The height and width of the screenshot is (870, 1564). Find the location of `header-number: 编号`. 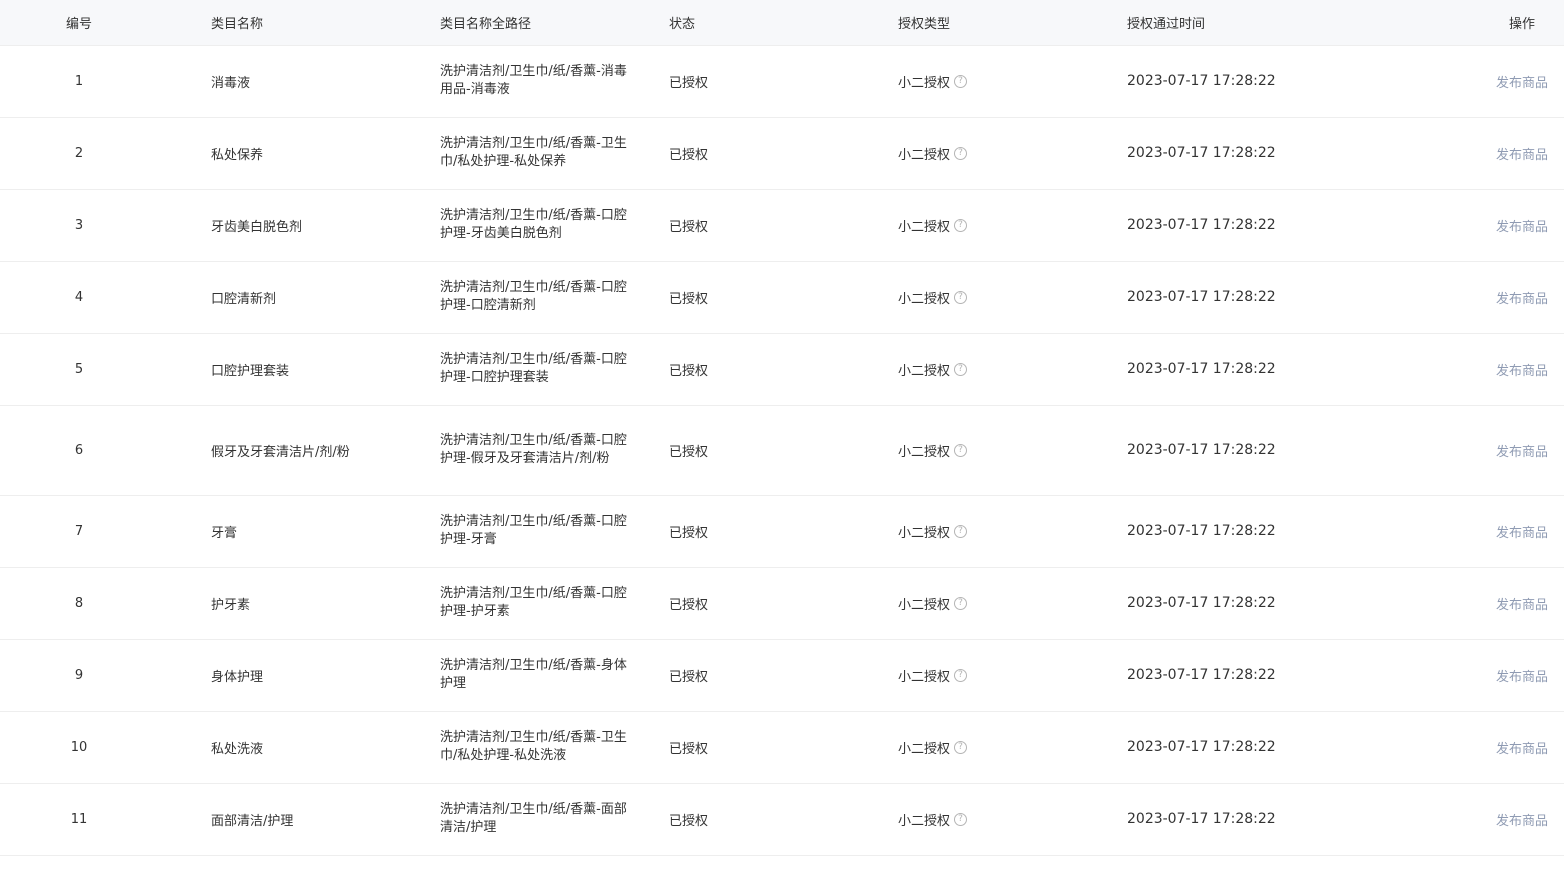

header-number: 编号 is located at coordinates (79, 23).